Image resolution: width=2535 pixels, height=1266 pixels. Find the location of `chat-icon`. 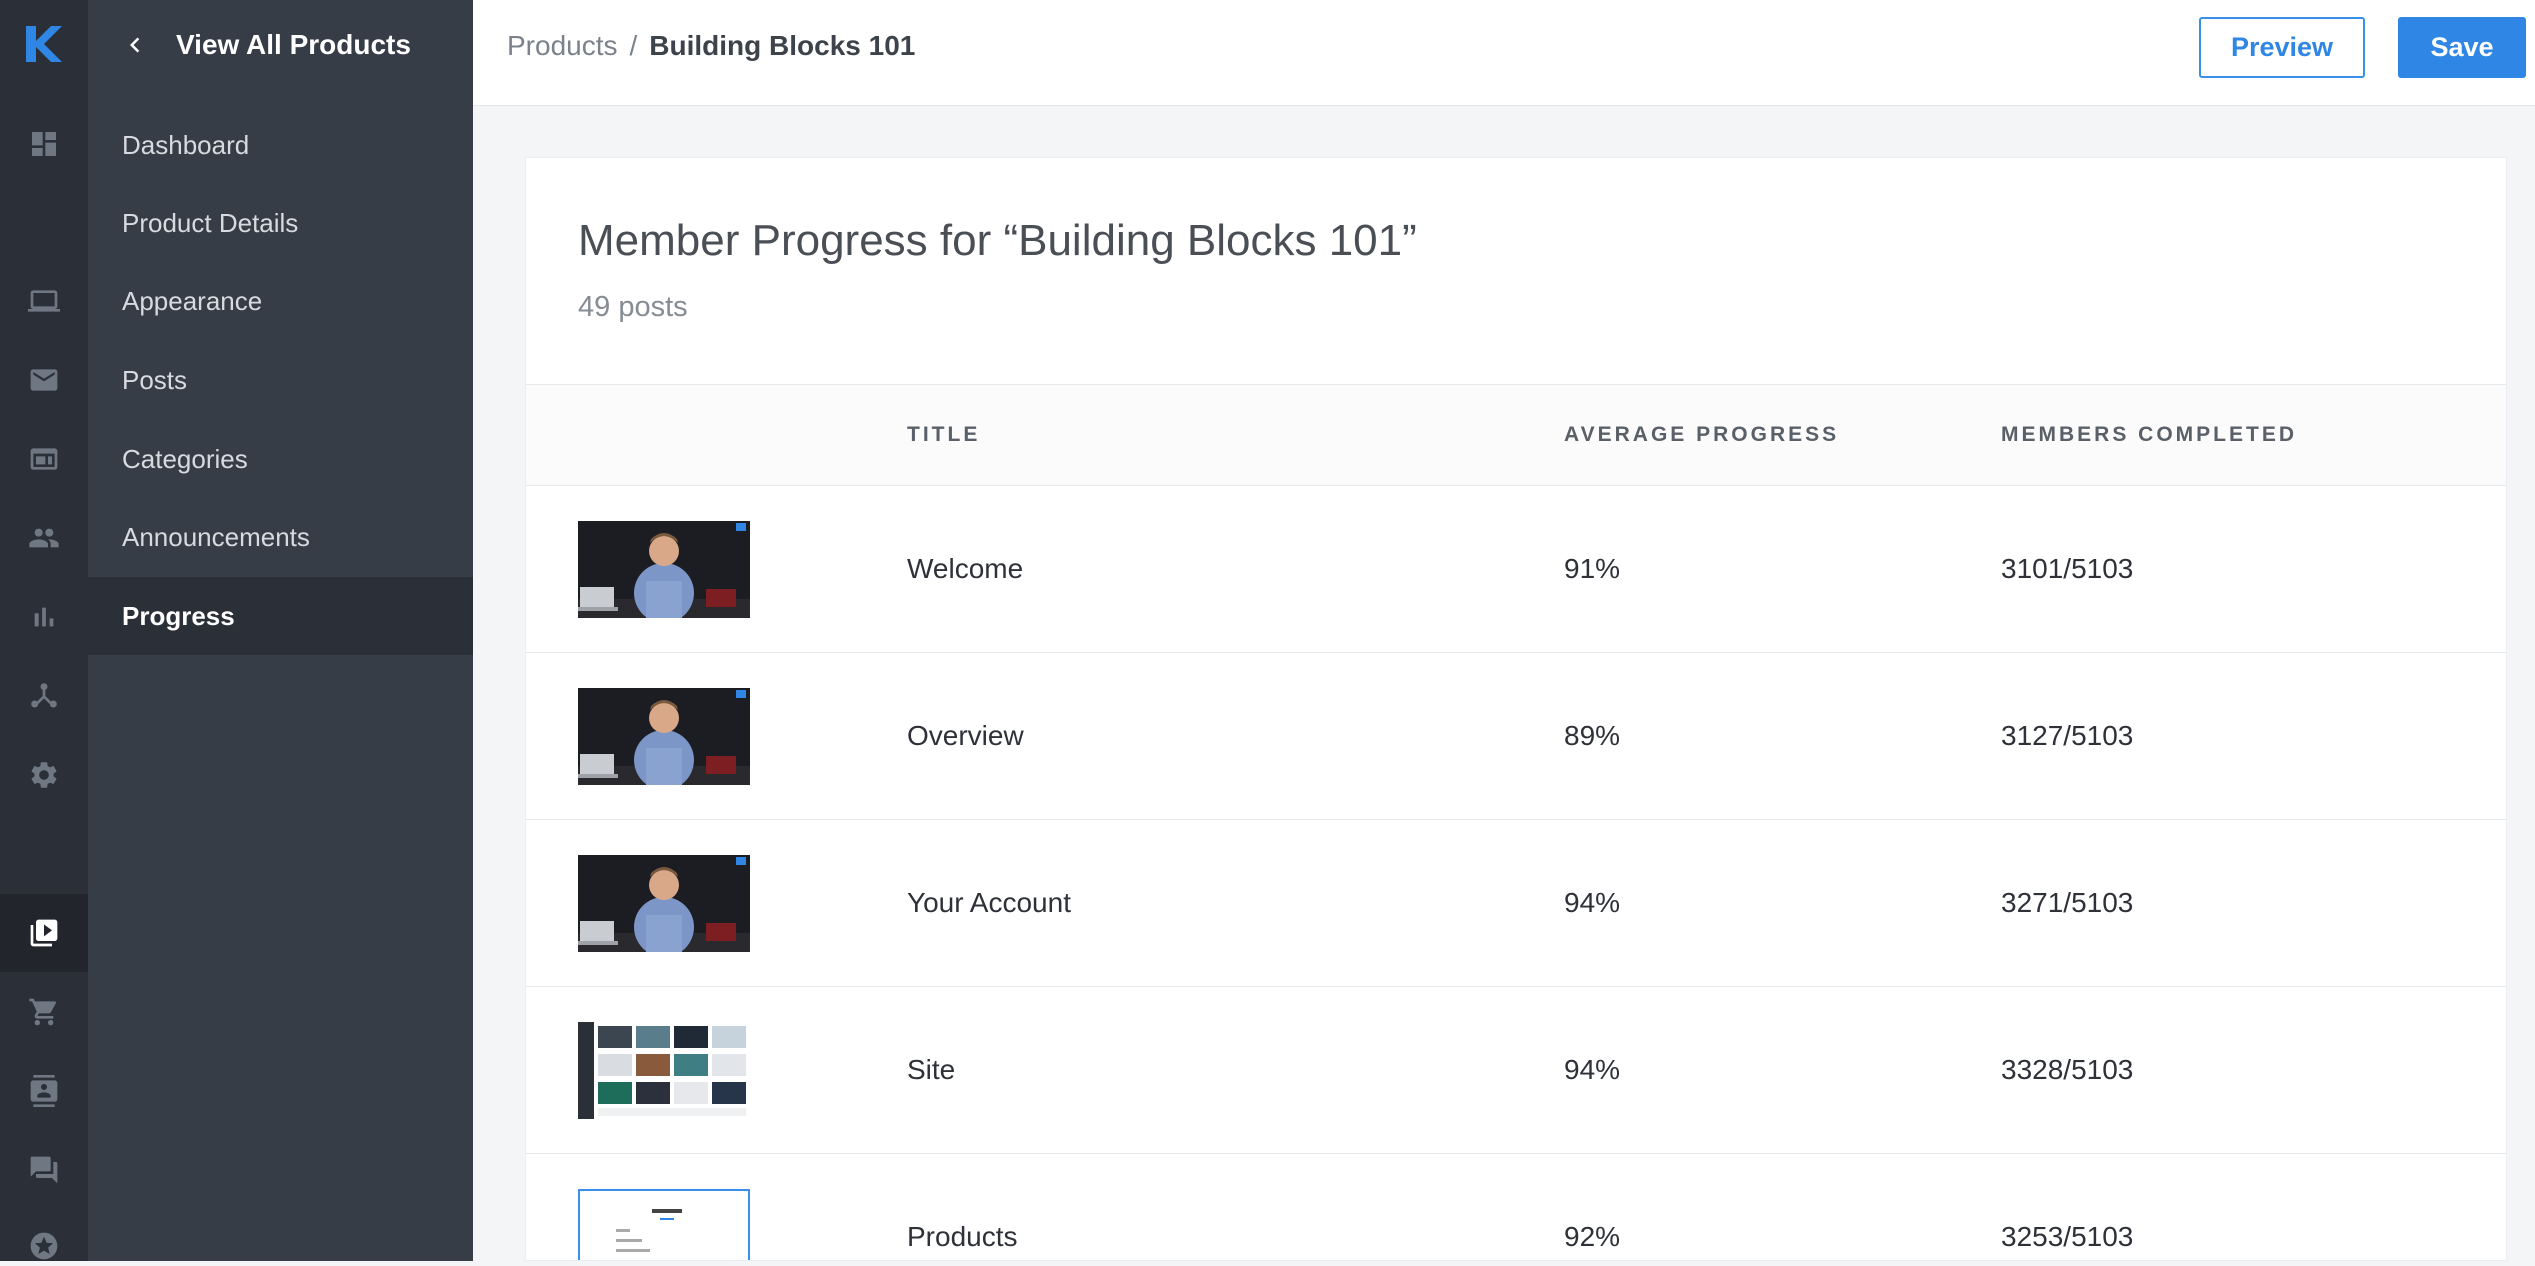

chat-icon is located at coordinates (44, 1170).